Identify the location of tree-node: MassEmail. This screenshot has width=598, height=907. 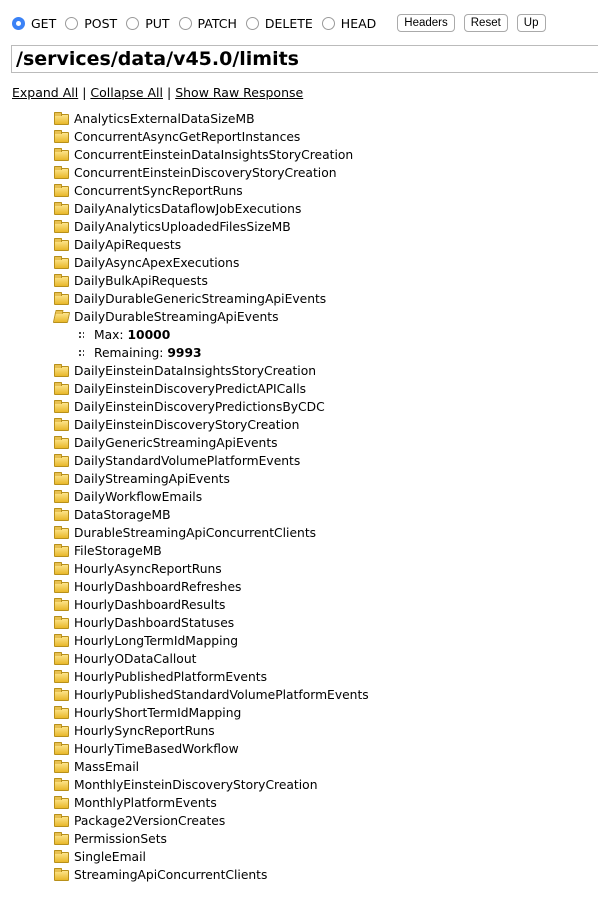
(211, 767).